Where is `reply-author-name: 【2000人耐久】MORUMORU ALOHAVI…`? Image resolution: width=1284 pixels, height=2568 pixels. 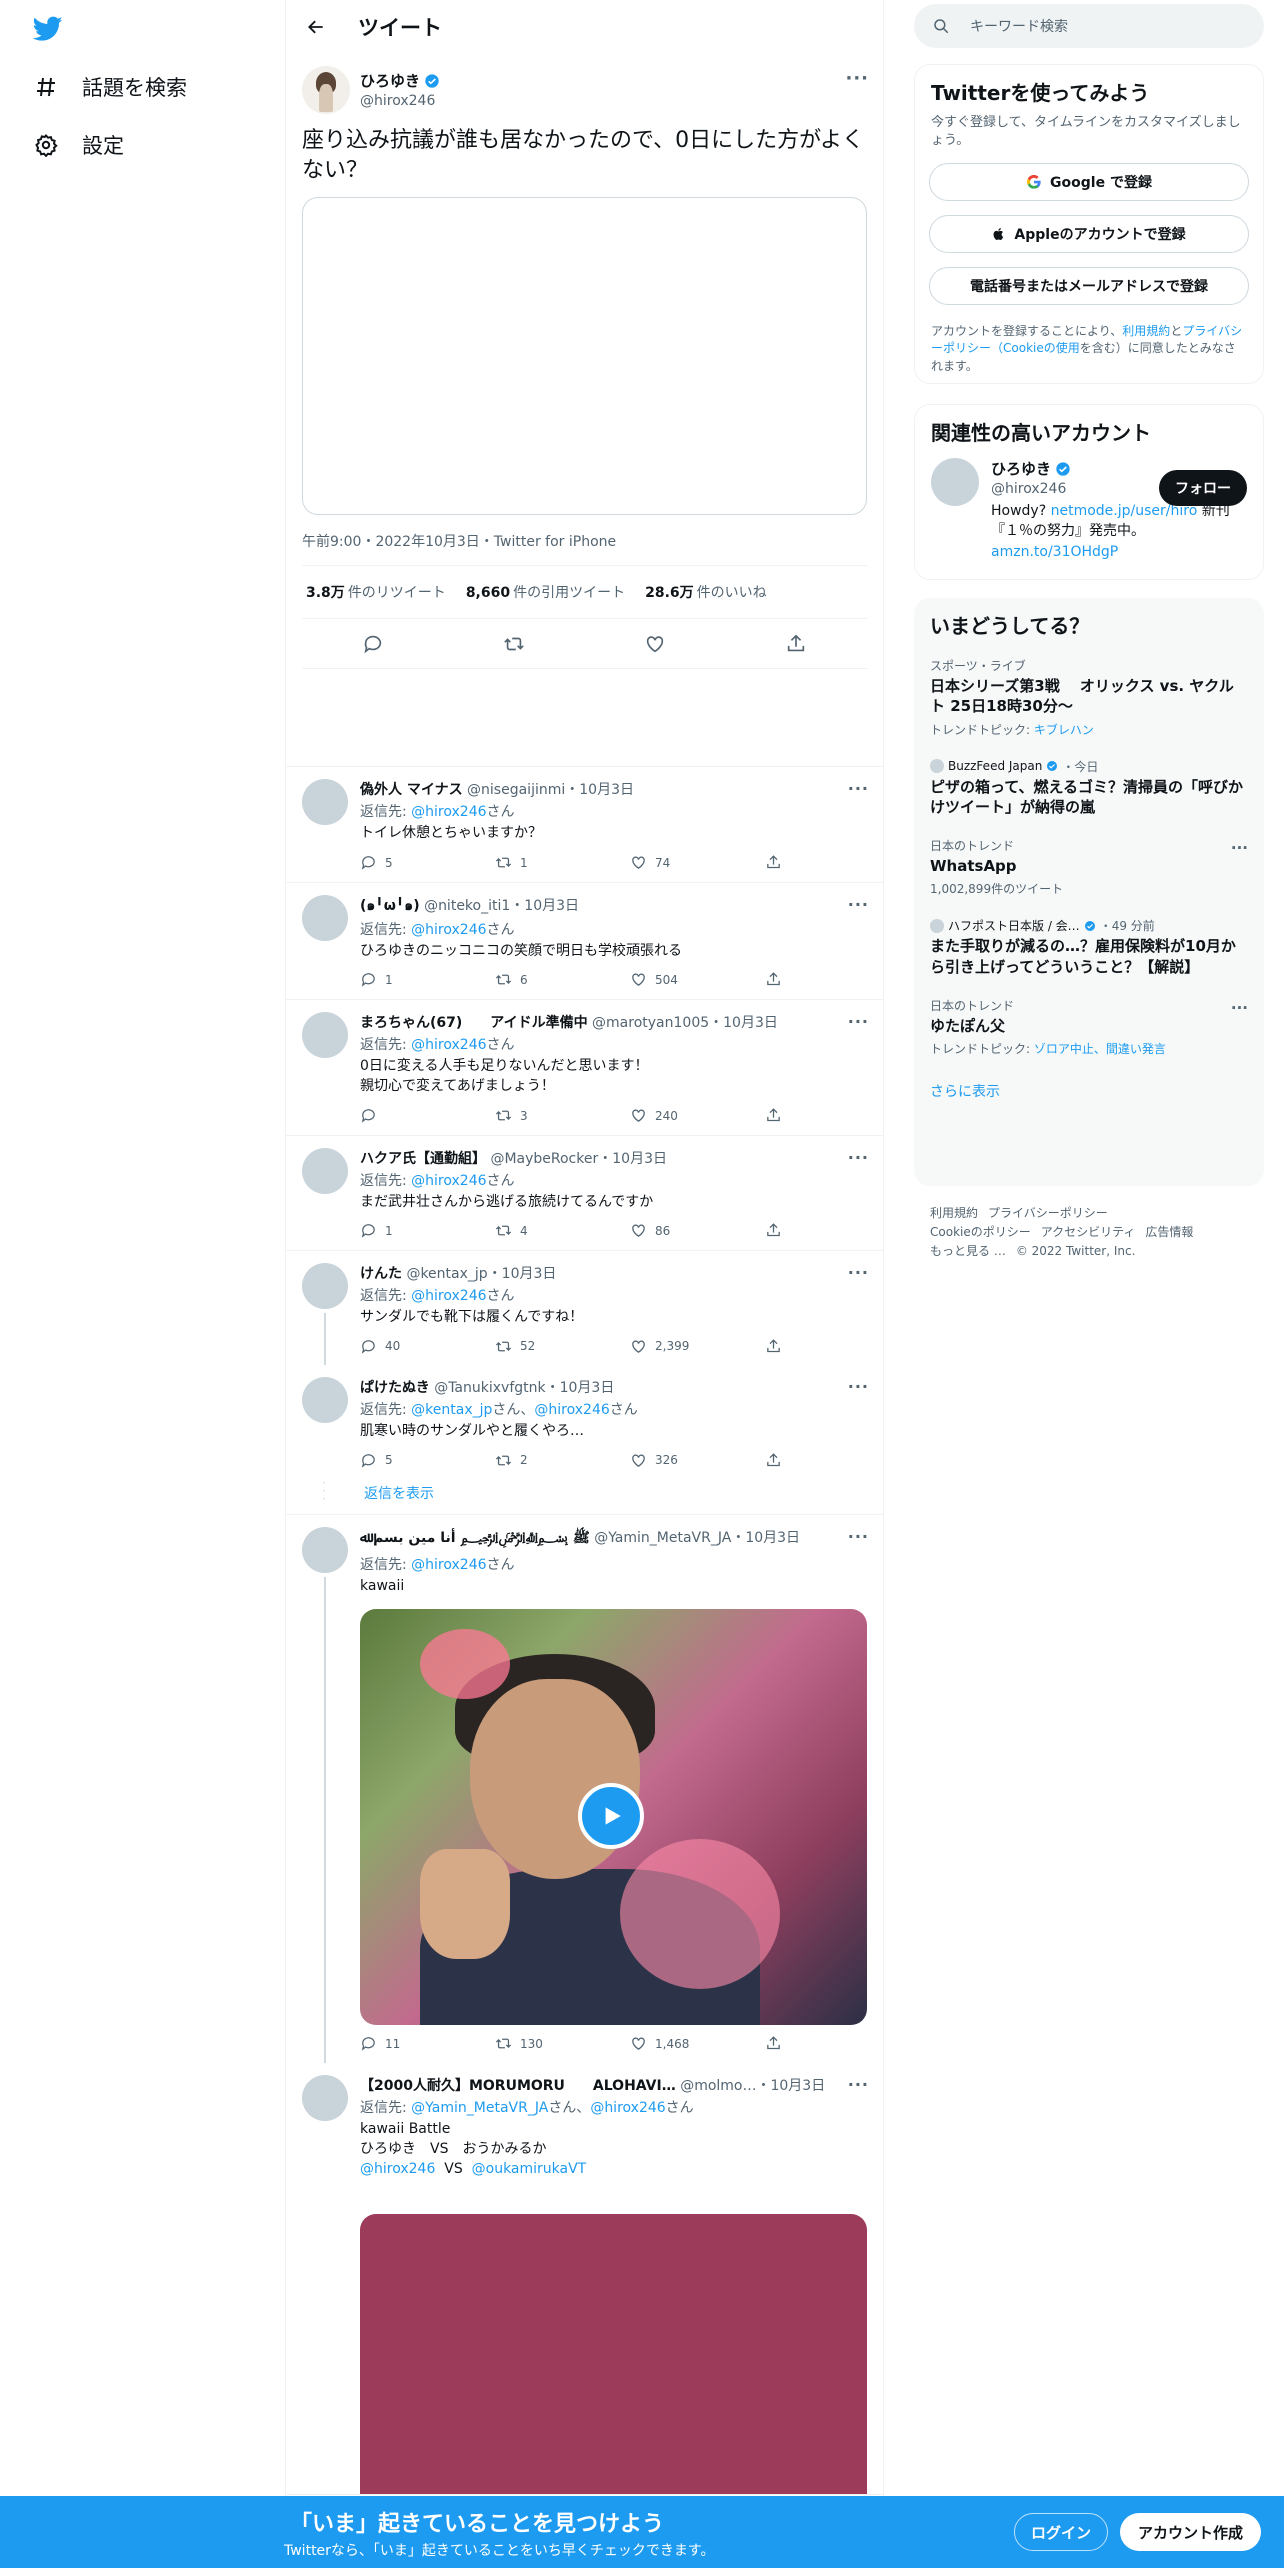
reply-author-name: 【2000人耐久】MORUMORU ALOHAVI… is located at coordinates (518, 2086).